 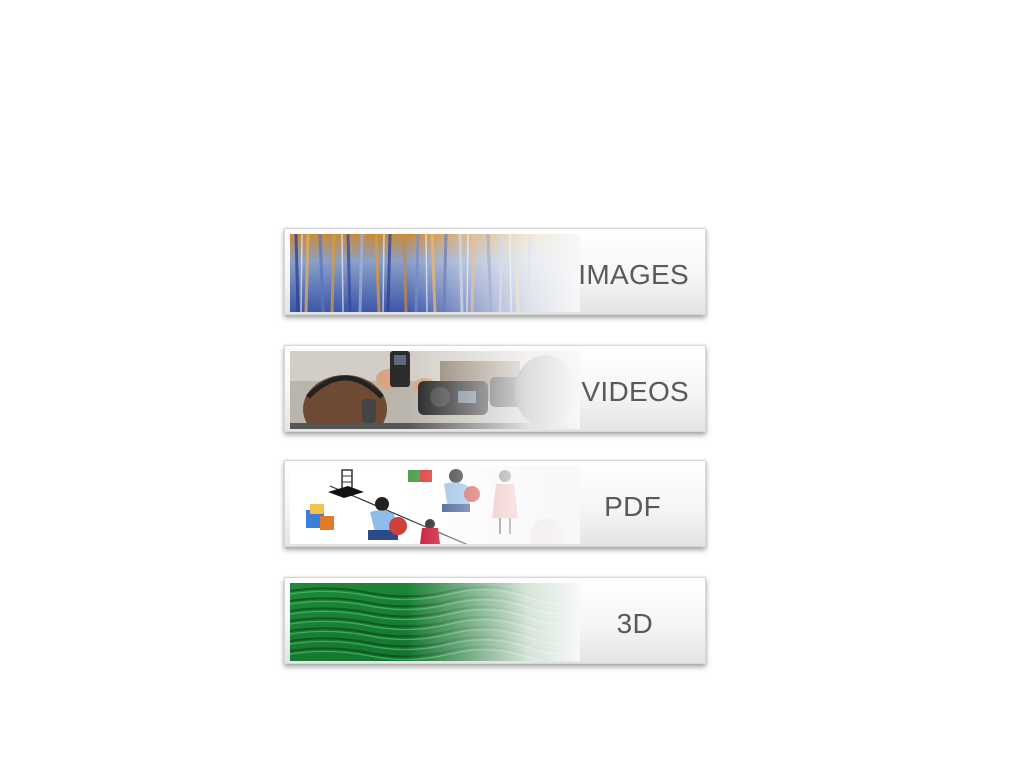 I want to click on images-thumbnail, so click(x=435, y=273).